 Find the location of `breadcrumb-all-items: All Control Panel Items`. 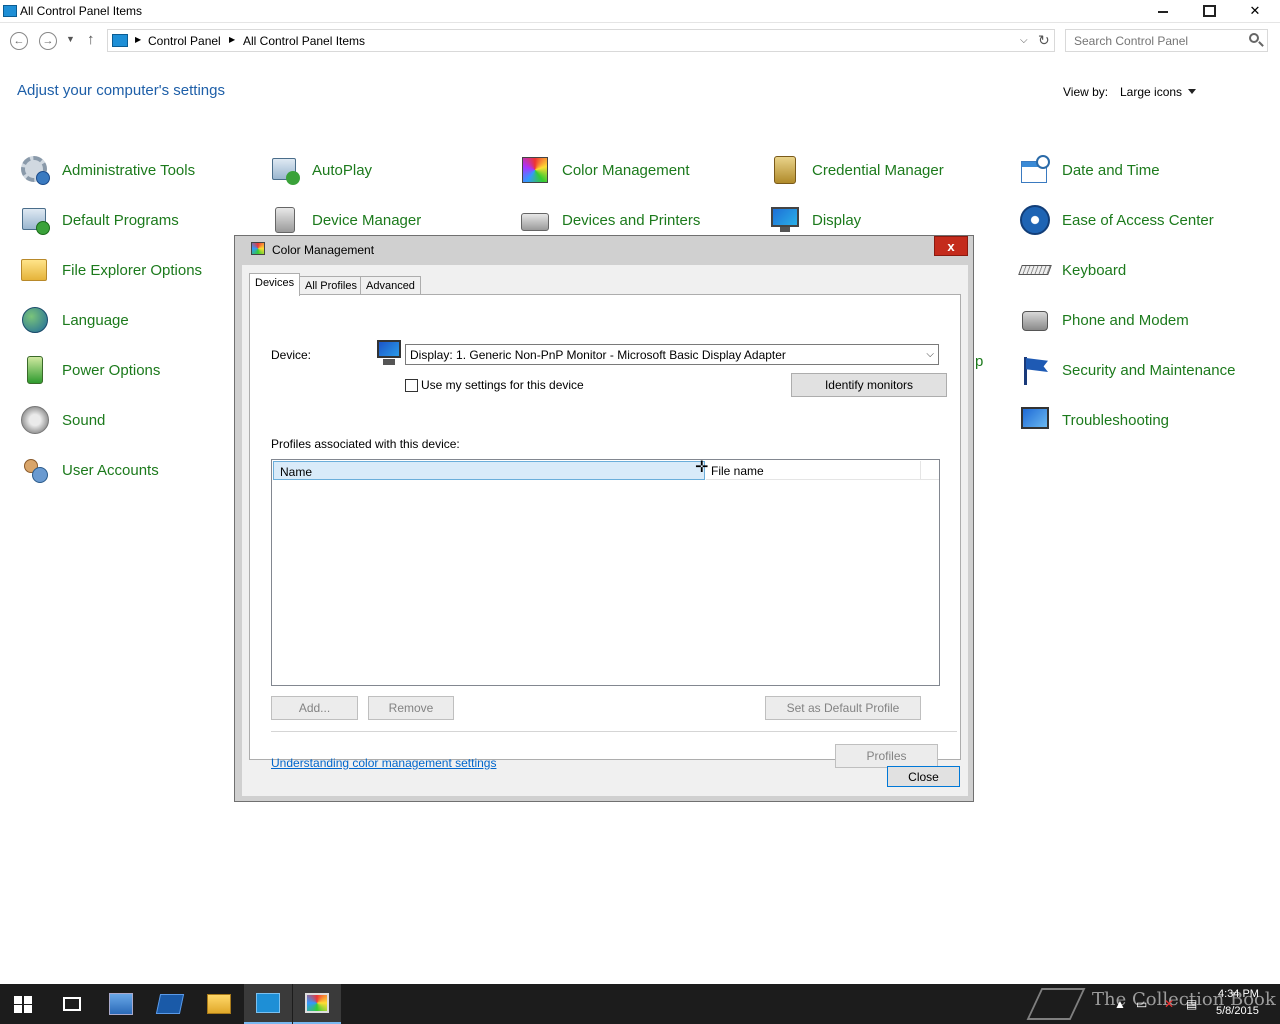

breadcrumb-all-items: All Control Panel Items is located at coordinates (304, 41).